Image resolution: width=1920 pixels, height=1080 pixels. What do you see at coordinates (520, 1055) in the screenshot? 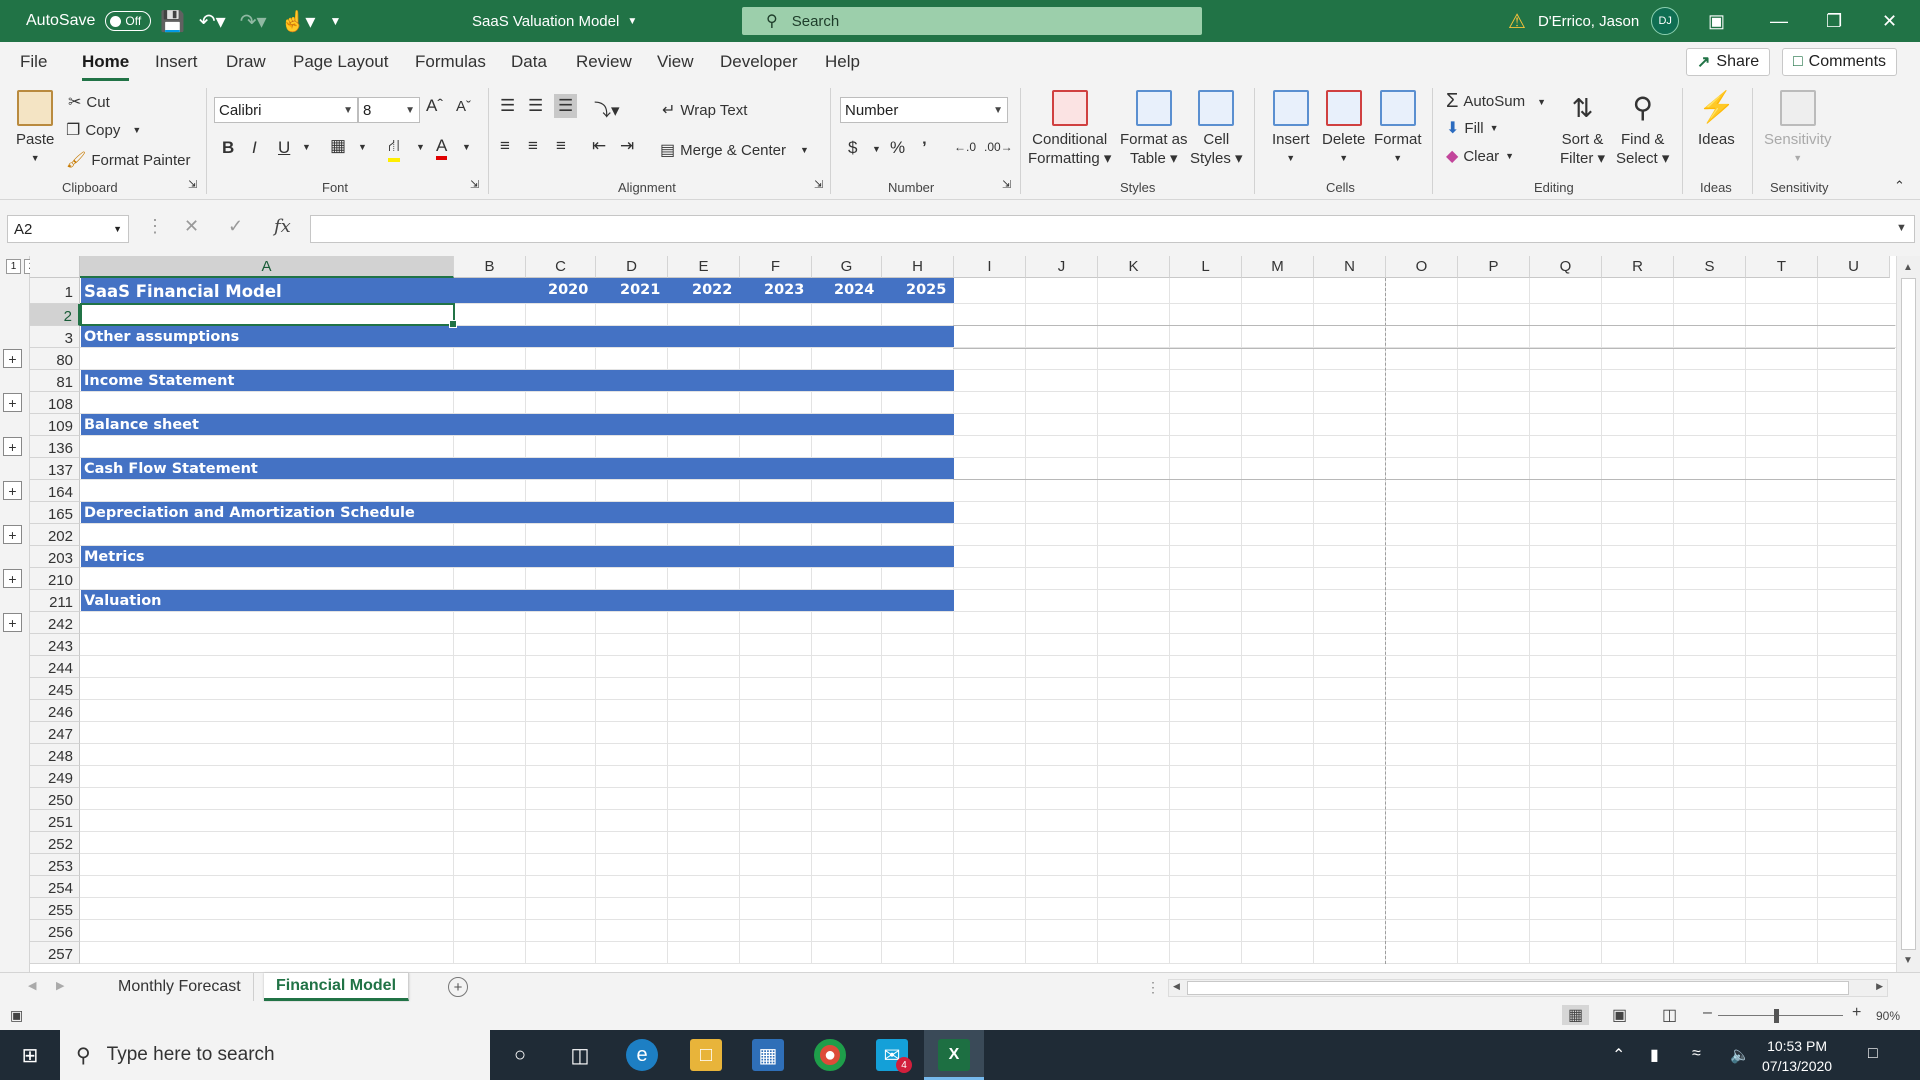
I see `cortana-icon: ○` at bounding box center [520, 1055].